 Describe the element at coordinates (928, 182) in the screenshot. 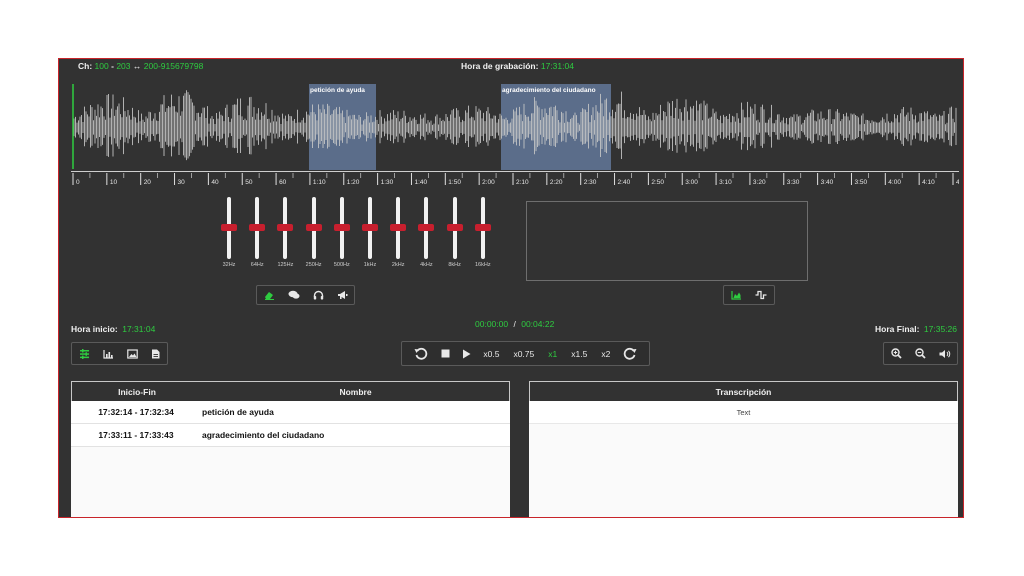

I see `ruler-tick-label: 4:10` at that location.